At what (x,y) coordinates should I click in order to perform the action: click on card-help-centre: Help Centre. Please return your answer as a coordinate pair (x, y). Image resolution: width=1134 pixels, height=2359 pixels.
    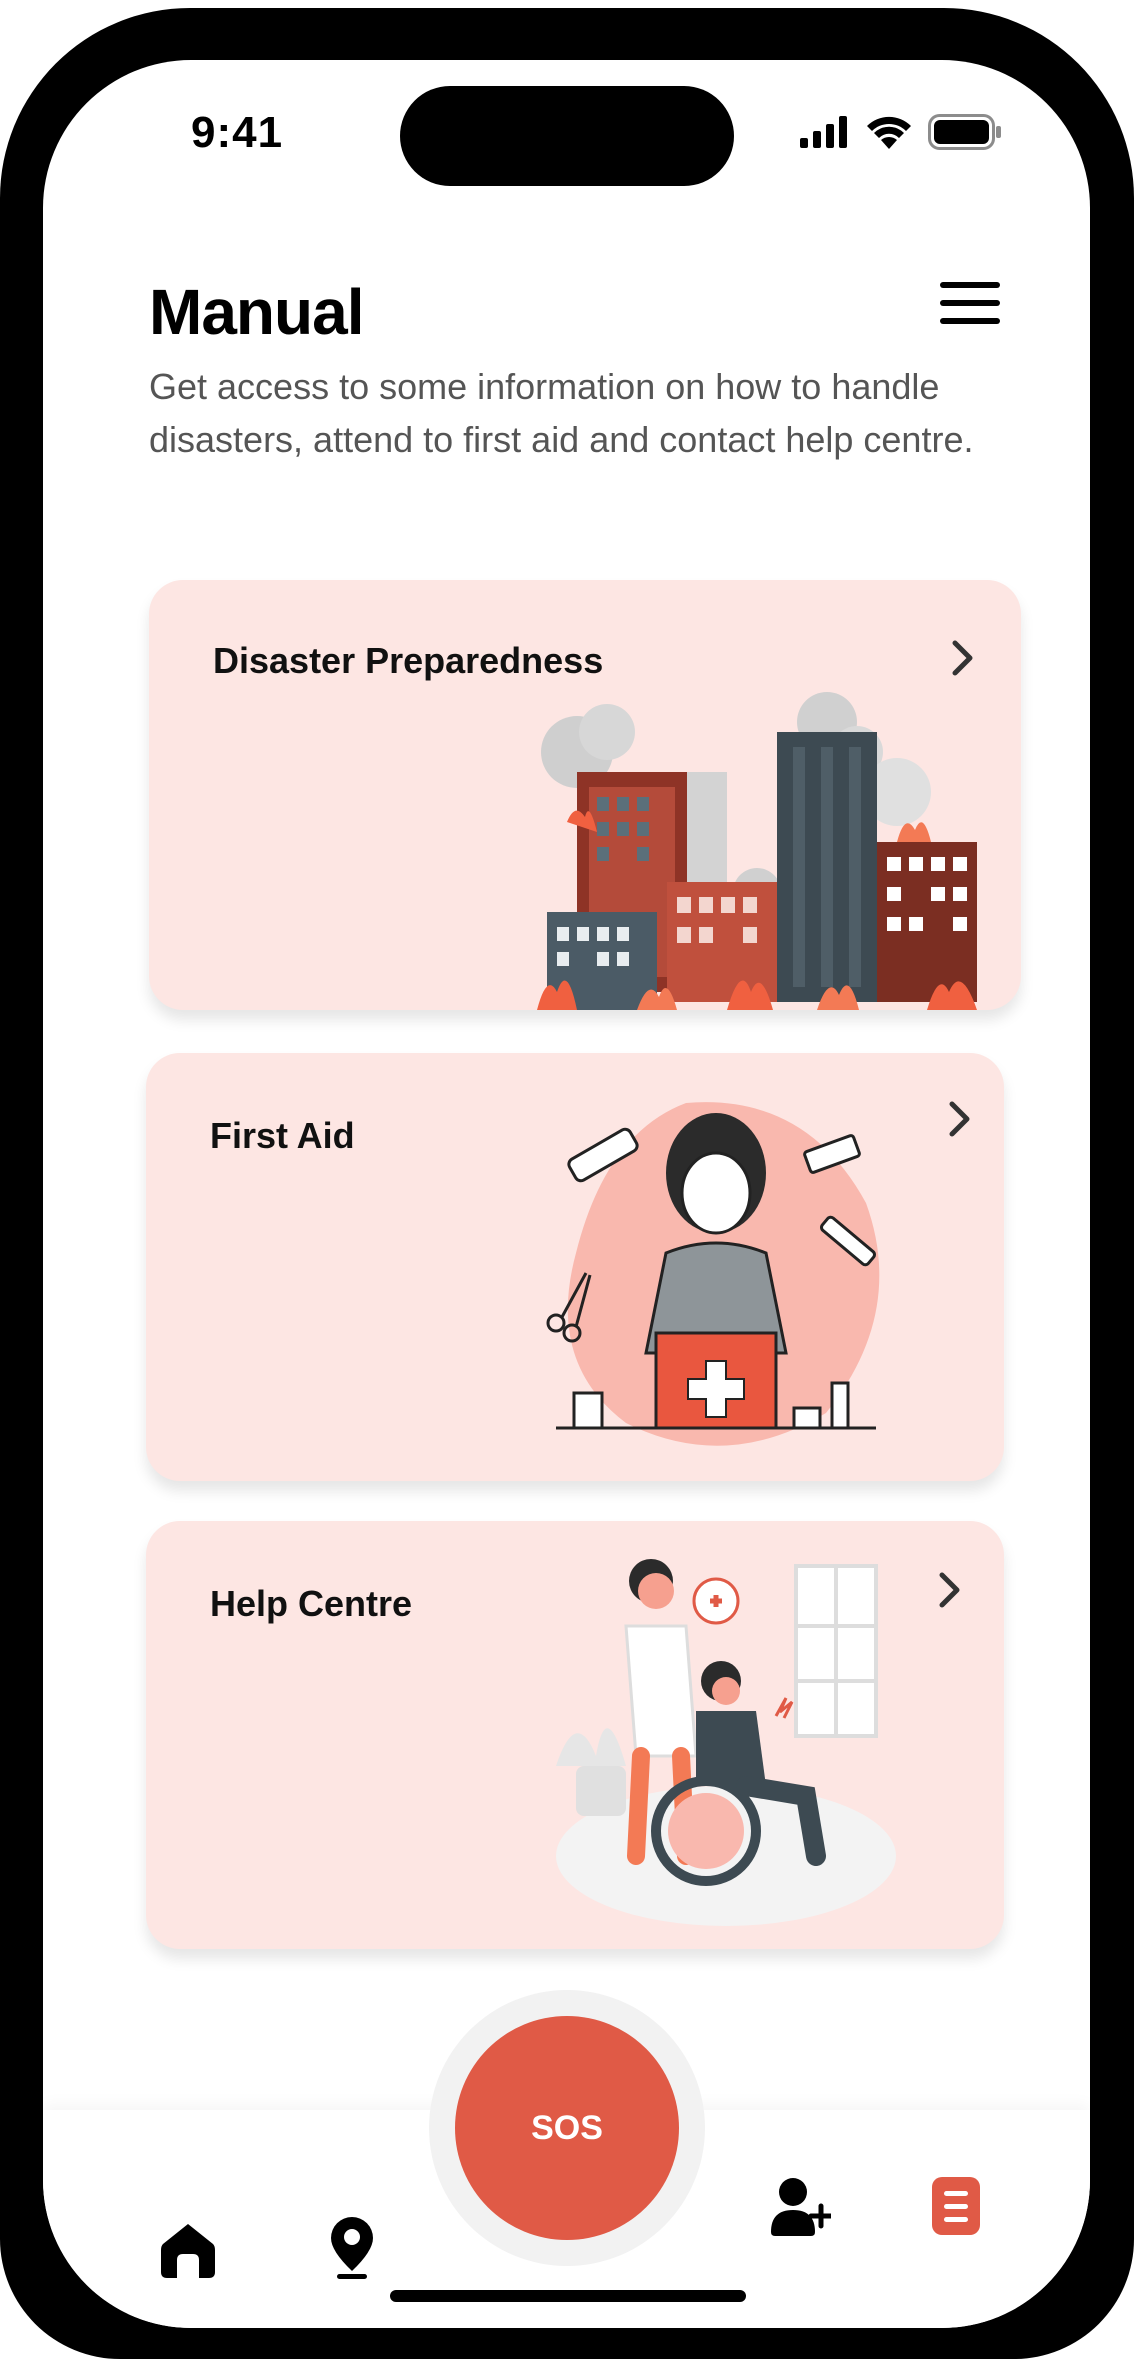
    Looking at the image, I should click on (575, 1735).